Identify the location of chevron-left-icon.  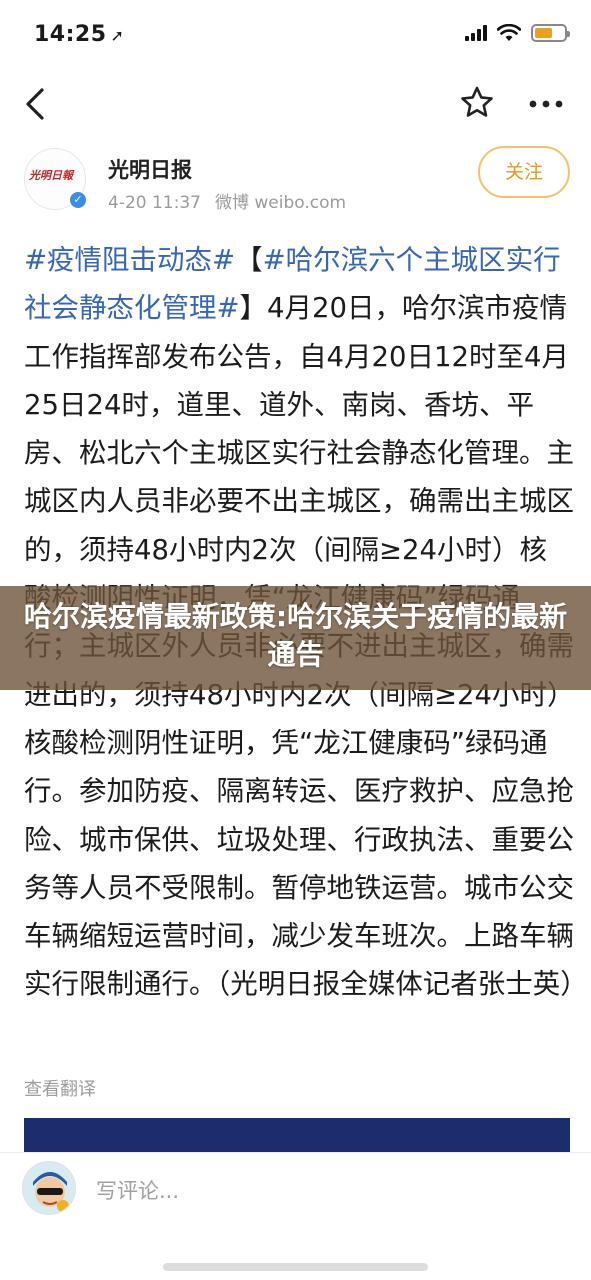
(36, 104).